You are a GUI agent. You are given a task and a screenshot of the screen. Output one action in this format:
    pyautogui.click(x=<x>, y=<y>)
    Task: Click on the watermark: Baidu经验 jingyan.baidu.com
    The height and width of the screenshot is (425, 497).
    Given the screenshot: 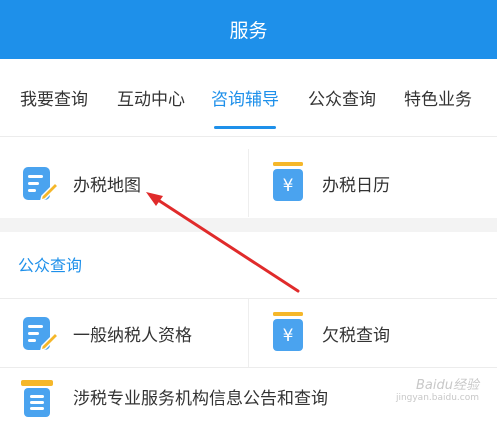 What is the action you would take?
    pyautogui.click(x=437, y=390)
    